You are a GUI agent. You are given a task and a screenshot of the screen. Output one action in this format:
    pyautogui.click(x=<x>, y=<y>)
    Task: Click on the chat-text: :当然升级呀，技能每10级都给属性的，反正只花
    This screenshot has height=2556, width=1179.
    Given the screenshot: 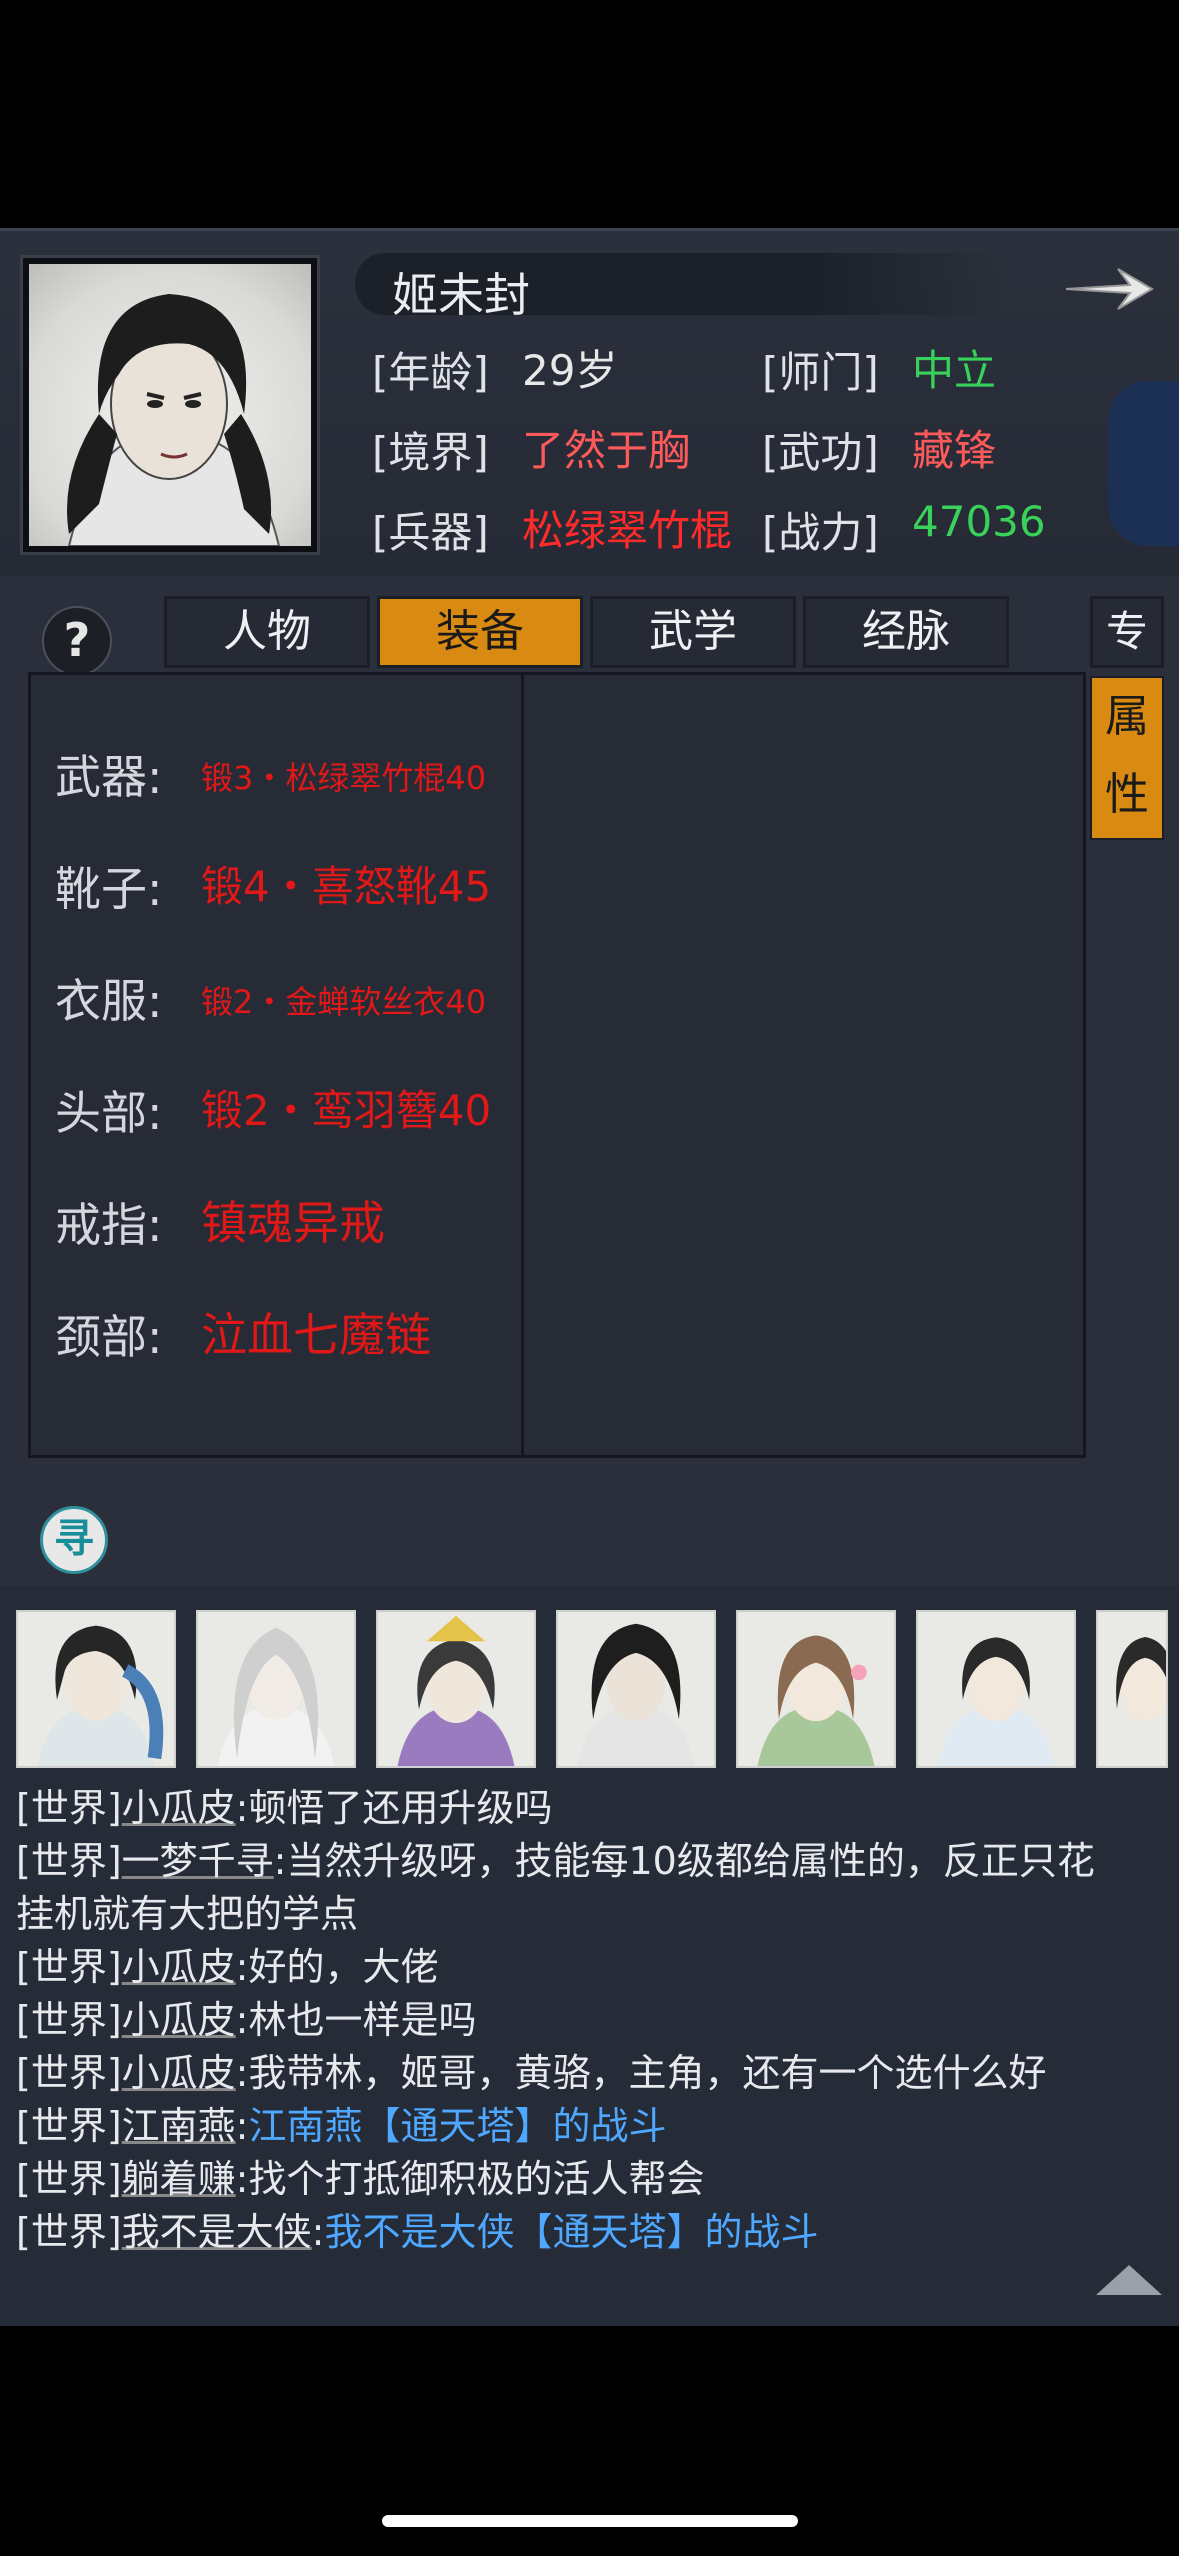 What is the action you would take?
    pyautogui.click(x=684, y=1861)
    